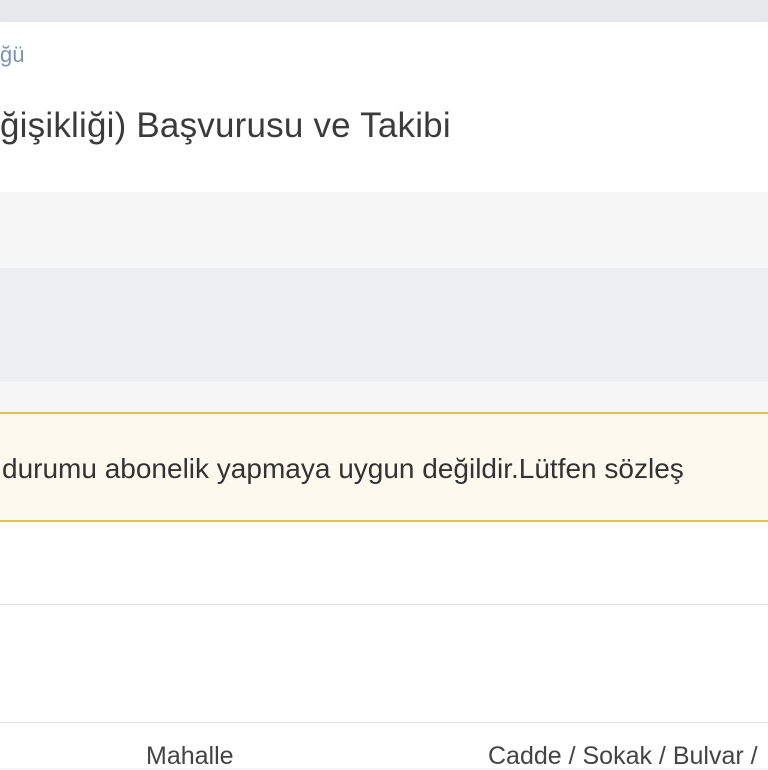 The width and height of the screenshot is (768, 770). I want to click on column-header-mahalle: Mahalle, so click(190, 756).